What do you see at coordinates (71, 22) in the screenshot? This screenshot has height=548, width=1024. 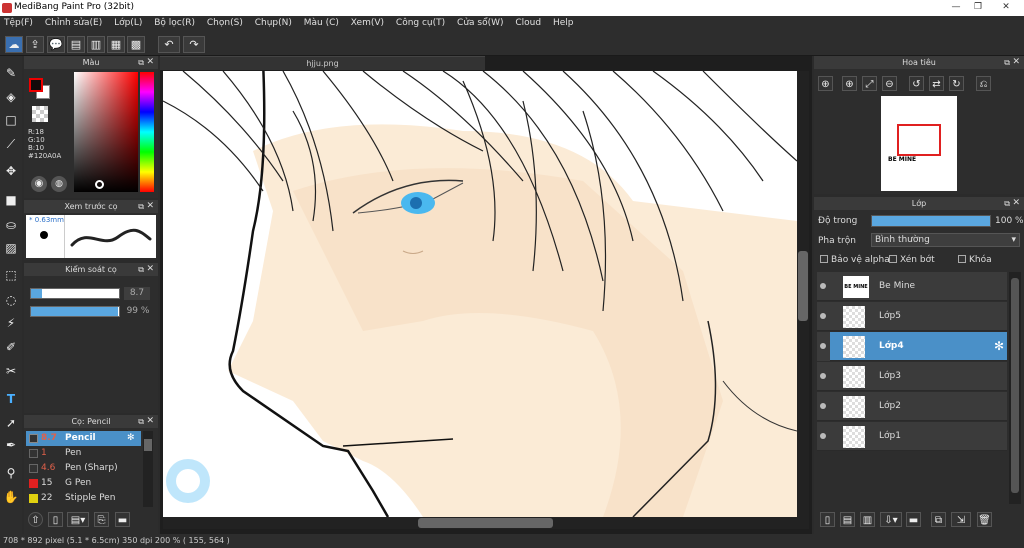 I see `menu-edit: Chỉnh sửa(E)` at bounding box center [71, 22].